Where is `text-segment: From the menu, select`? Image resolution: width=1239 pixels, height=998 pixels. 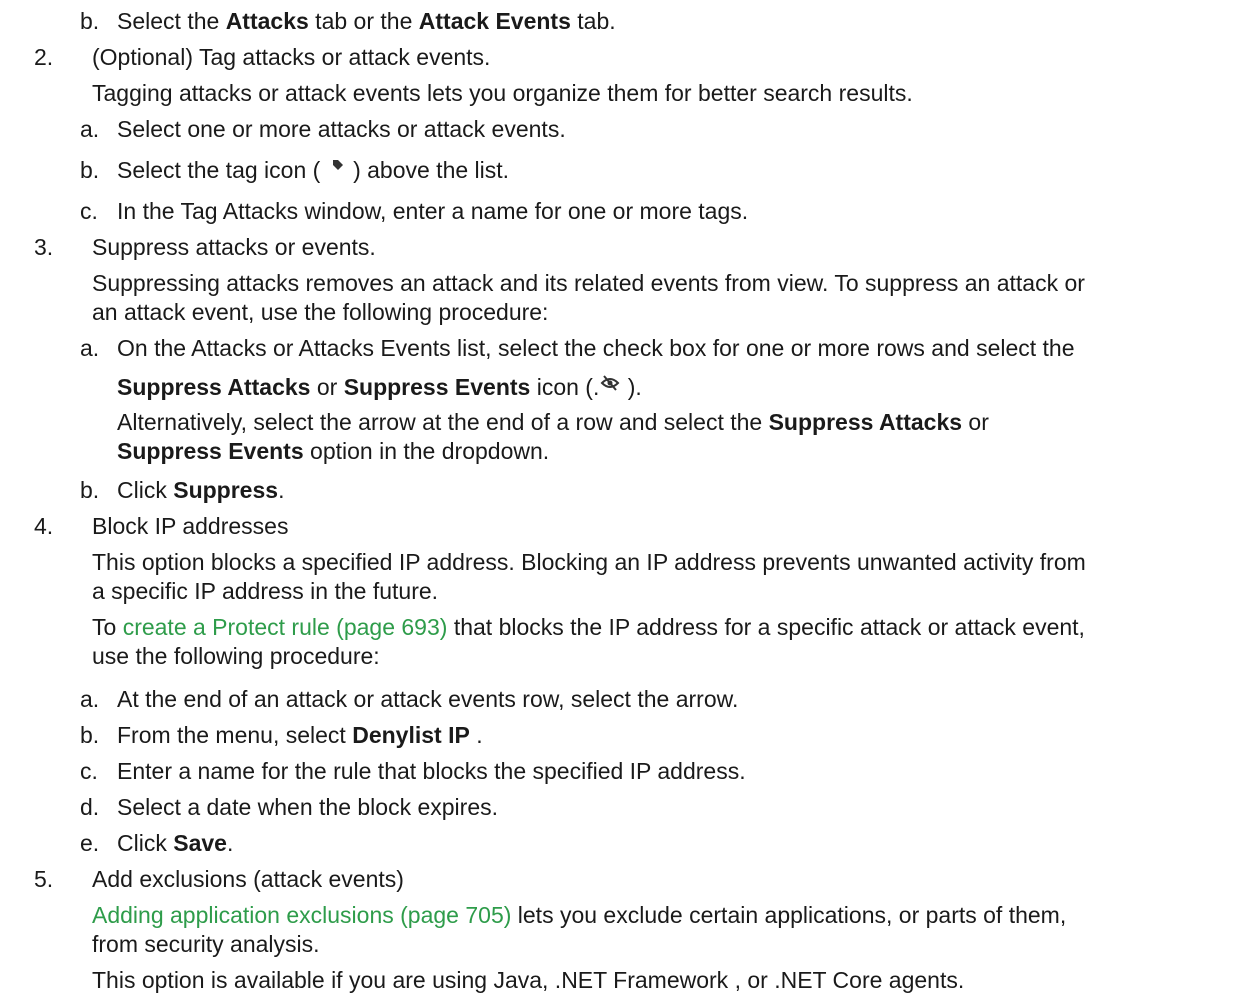
text-segment: From the menu, select is located at coordinates (235, 735).